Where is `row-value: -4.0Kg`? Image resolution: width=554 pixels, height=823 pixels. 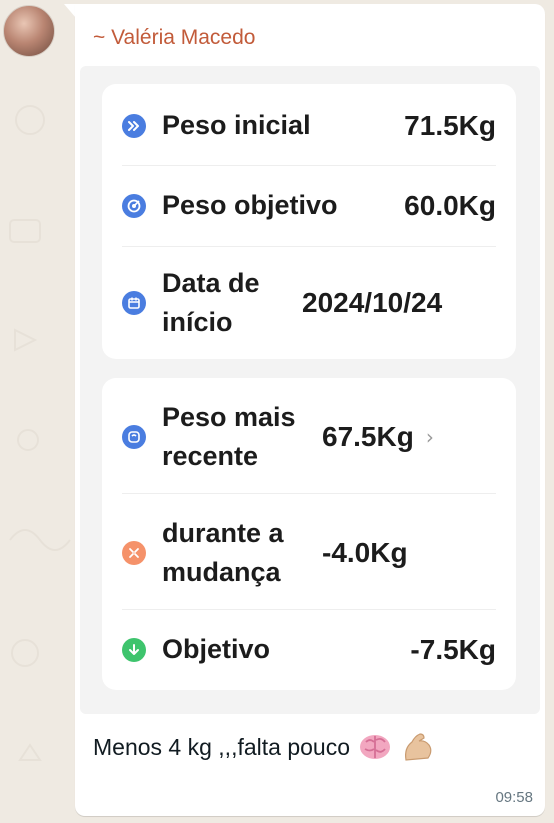
row-value: -4.0Kg is located at coordinates (365, 552).